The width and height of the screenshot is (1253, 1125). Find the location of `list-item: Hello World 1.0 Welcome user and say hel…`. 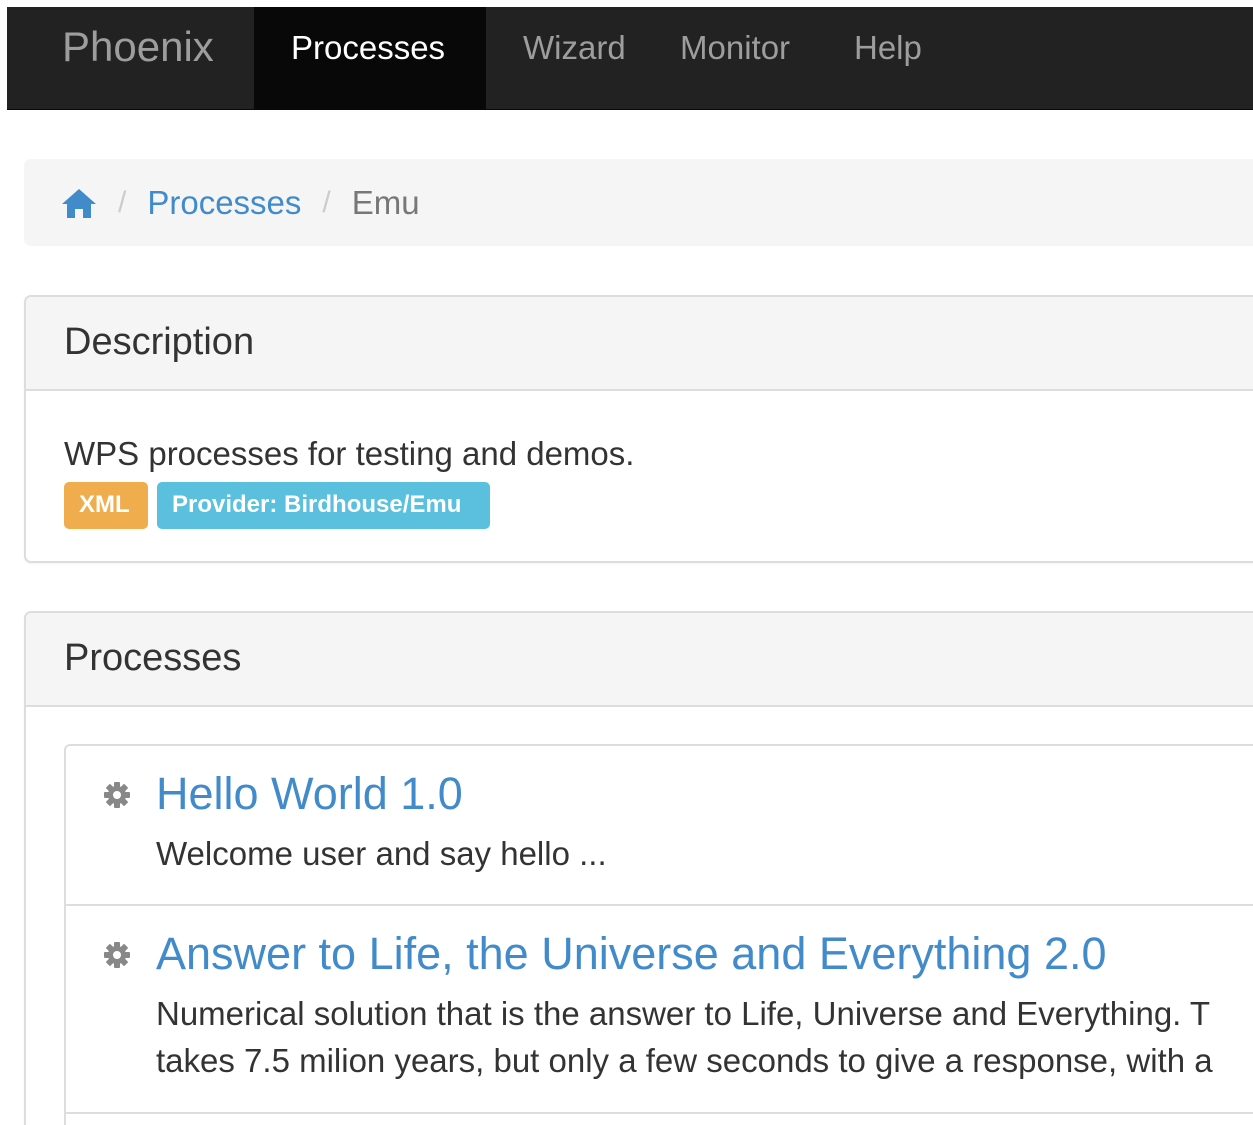

list-item: Hello World 1.0 Welcome user and say hel… is located at coordinates (658, 825).